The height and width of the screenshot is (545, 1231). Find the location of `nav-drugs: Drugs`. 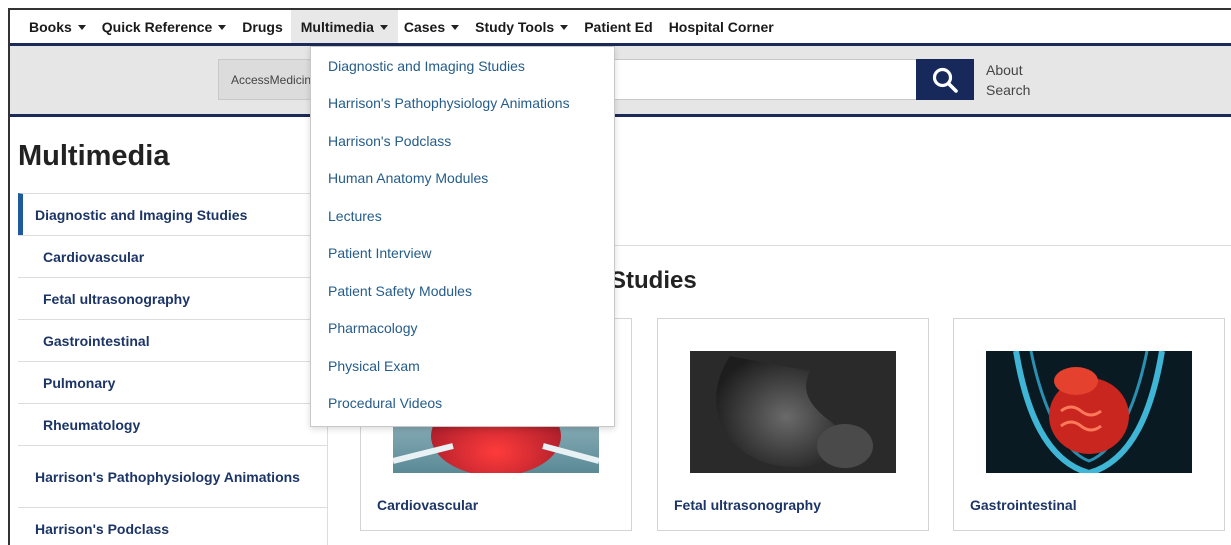

nav-drugs: Drugs is located at coordinates (262, 26).